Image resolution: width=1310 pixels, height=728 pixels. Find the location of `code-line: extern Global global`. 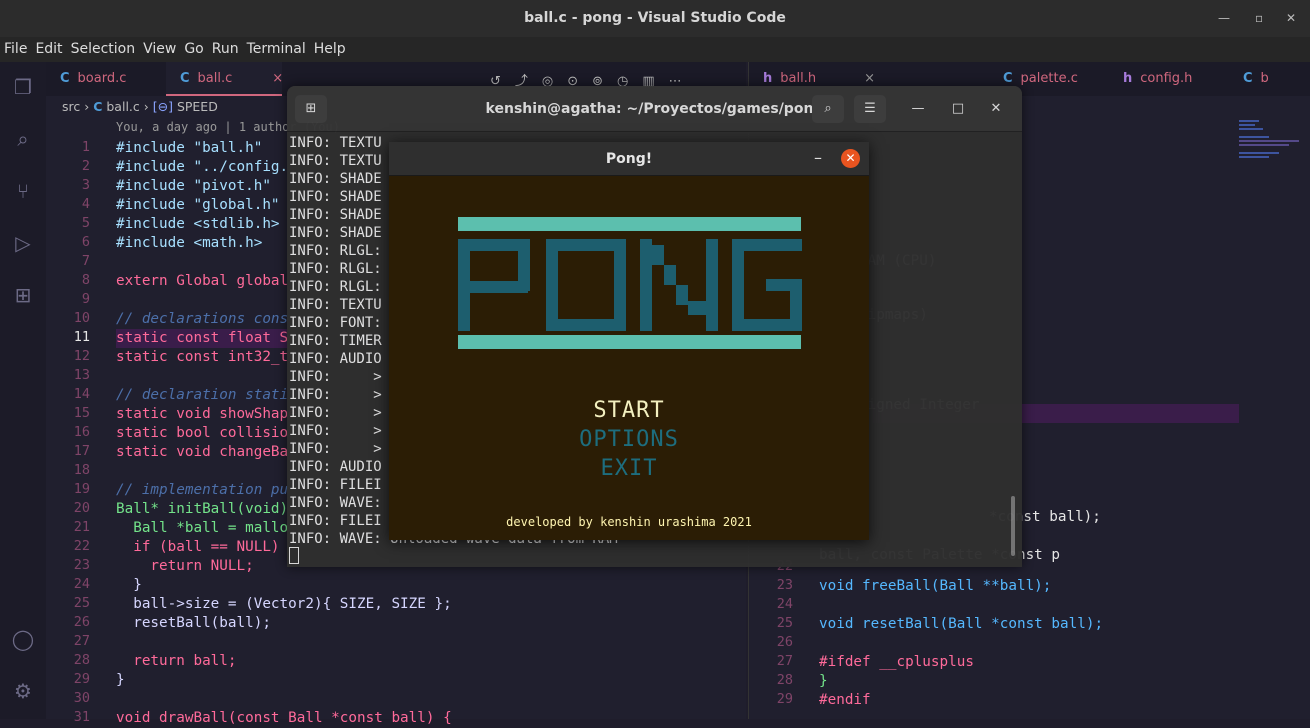

code-line: extern Global global is located at coordinates (202, 281).